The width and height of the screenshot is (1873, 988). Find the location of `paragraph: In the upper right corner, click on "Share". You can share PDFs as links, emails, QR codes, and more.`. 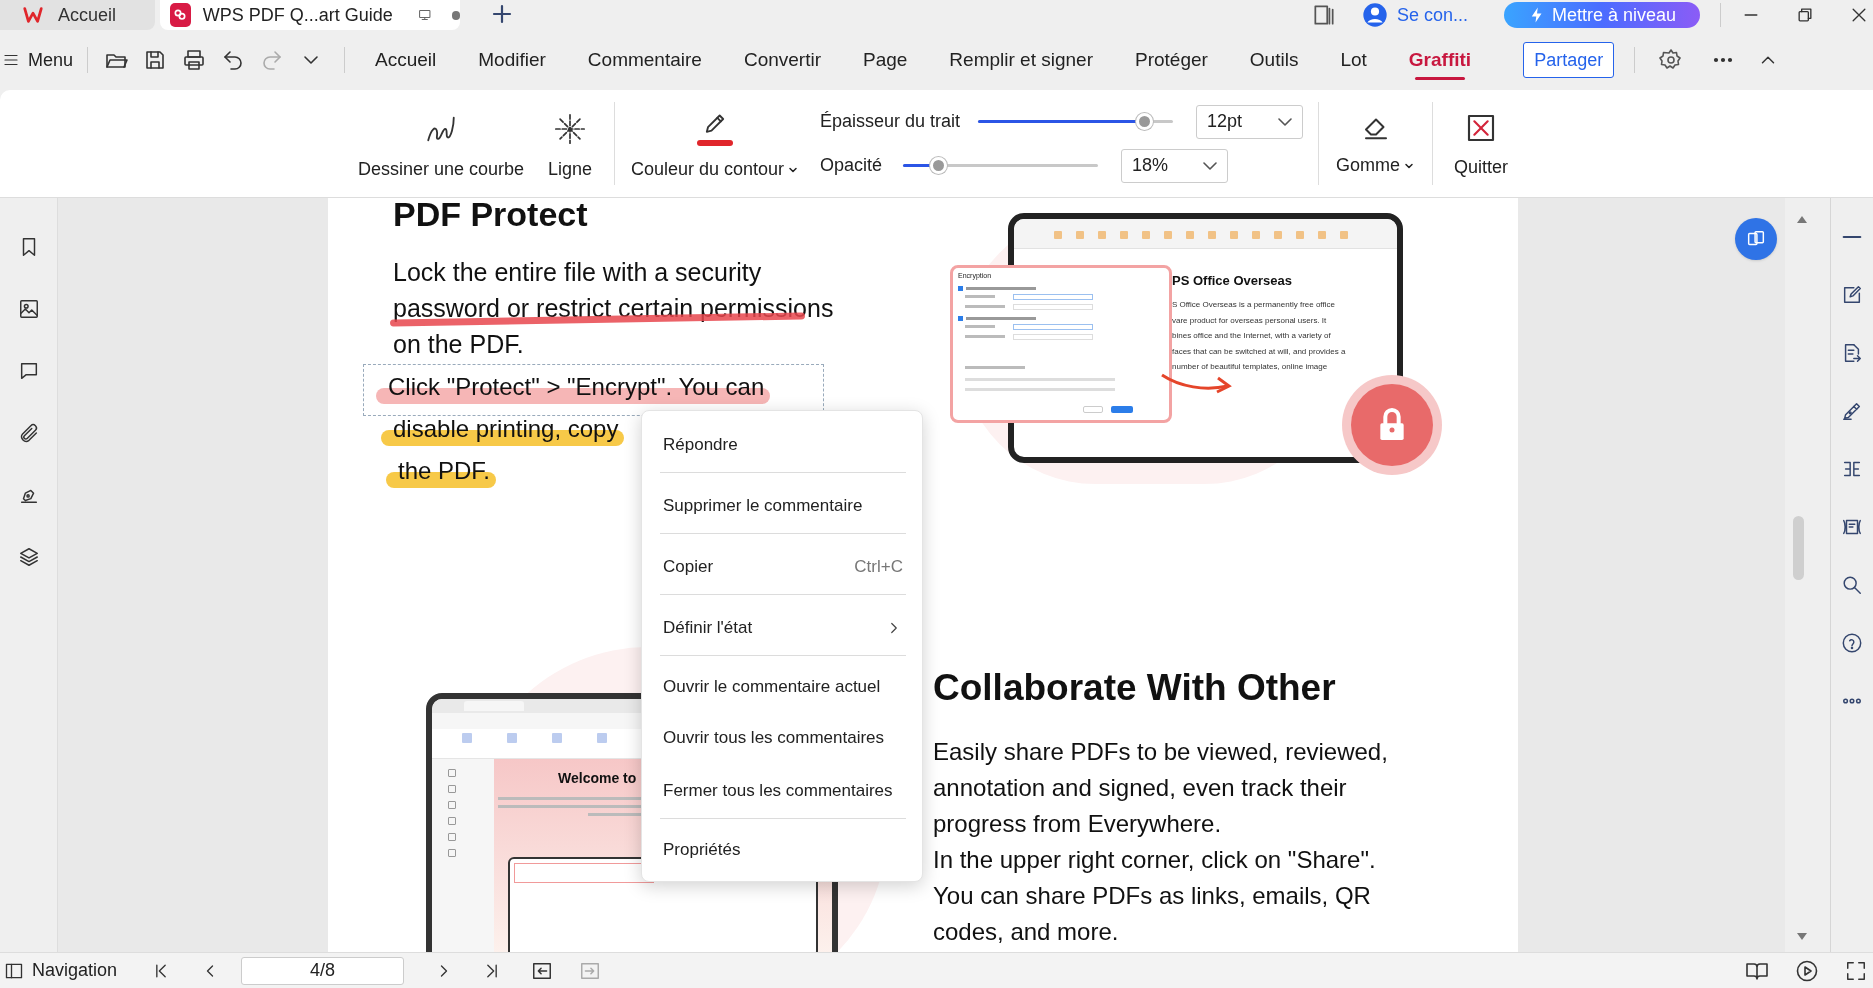

paragraph: In the upper right corner, click on "Share". You can share PDFs as links, emails, QR codes, and more. is located at coordinates (1154, 896).